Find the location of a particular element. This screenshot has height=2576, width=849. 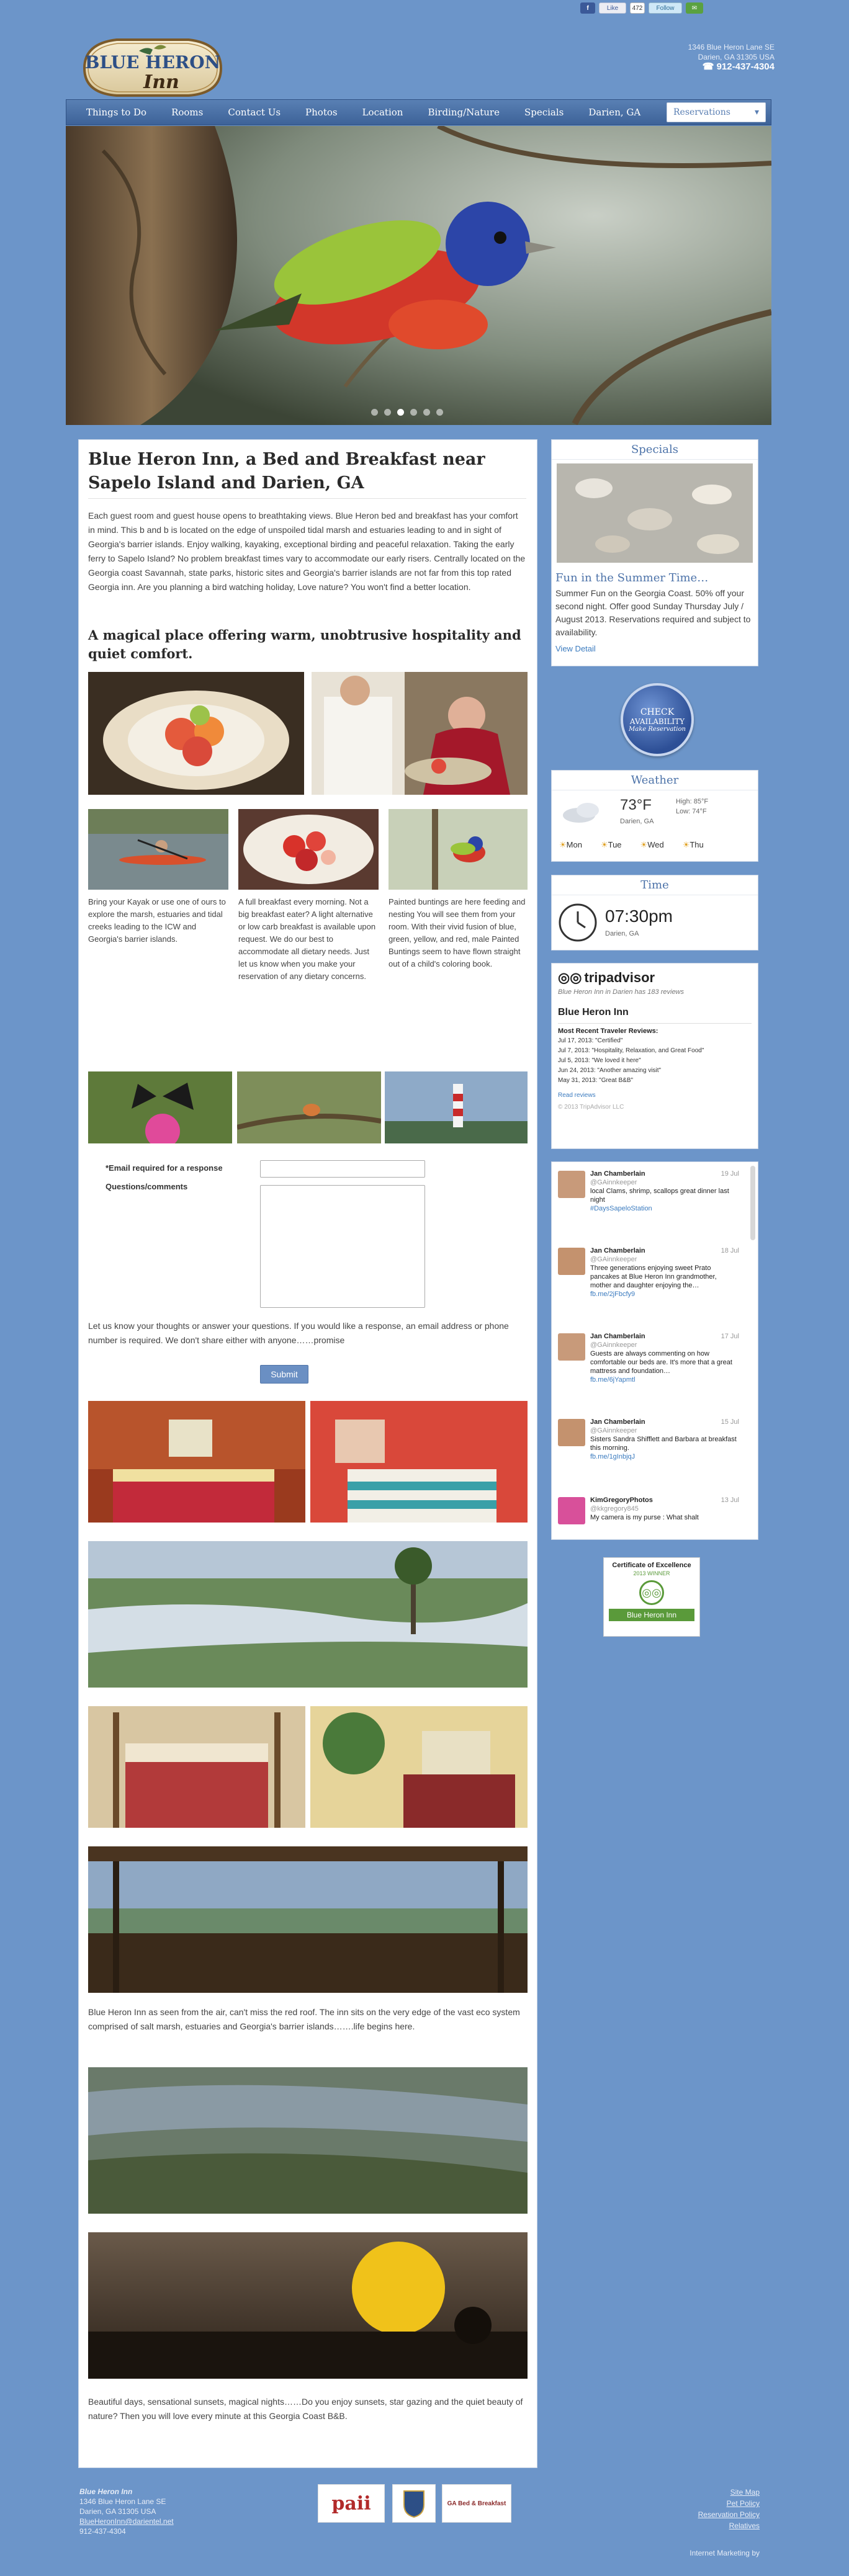

footer-link-pet-policy: Pet Policy is located at coordinates (725, 2503).